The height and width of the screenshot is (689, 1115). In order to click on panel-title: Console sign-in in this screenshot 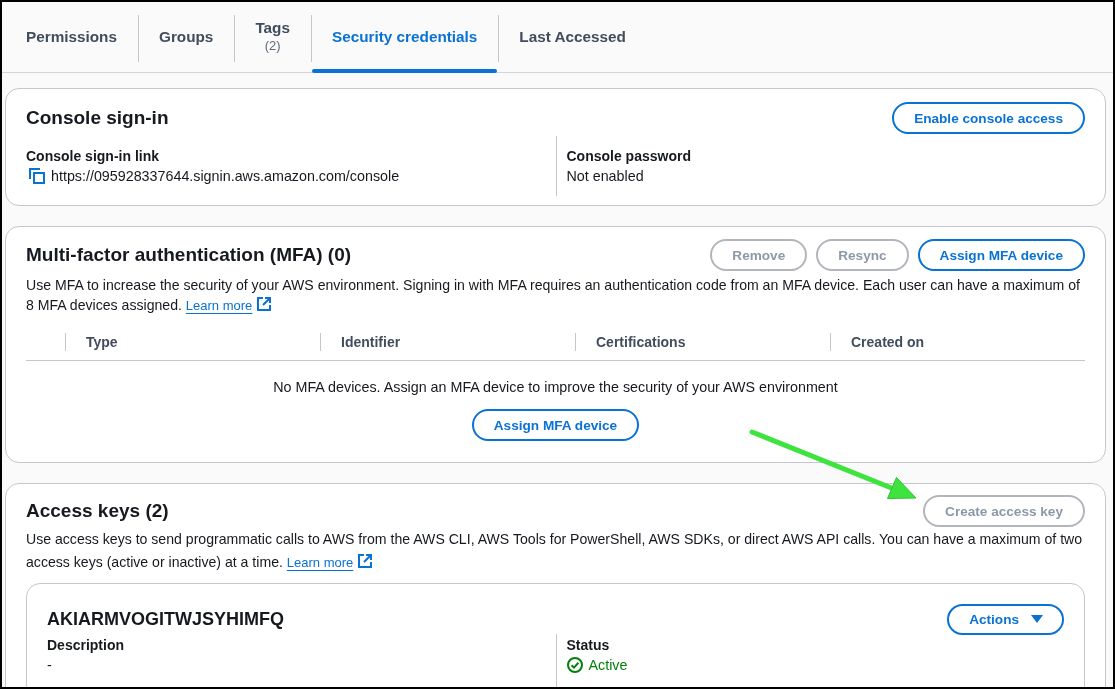, I will do `click(97, 118)`.